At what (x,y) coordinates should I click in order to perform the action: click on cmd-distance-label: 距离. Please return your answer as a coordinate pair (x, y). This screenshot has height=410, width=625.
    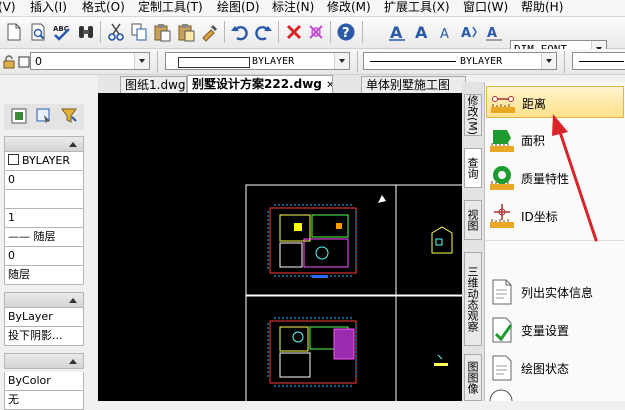
    Looking at the image, I should click on (534, 104).